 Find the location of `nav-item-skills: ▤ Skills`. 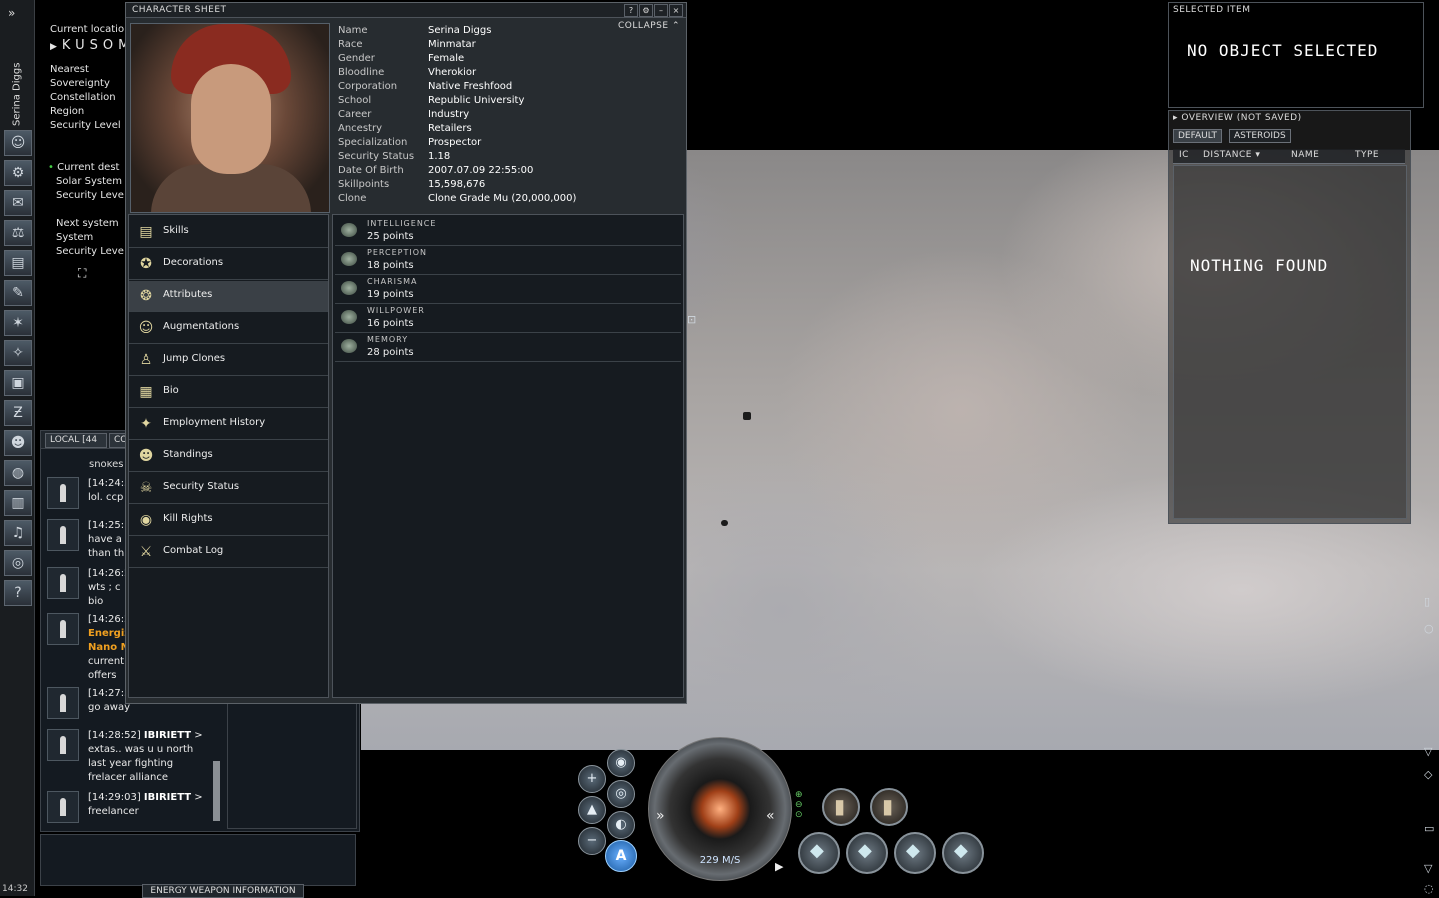

nav-item-skills: ▤ Skills is located at coordinates (228, 232).